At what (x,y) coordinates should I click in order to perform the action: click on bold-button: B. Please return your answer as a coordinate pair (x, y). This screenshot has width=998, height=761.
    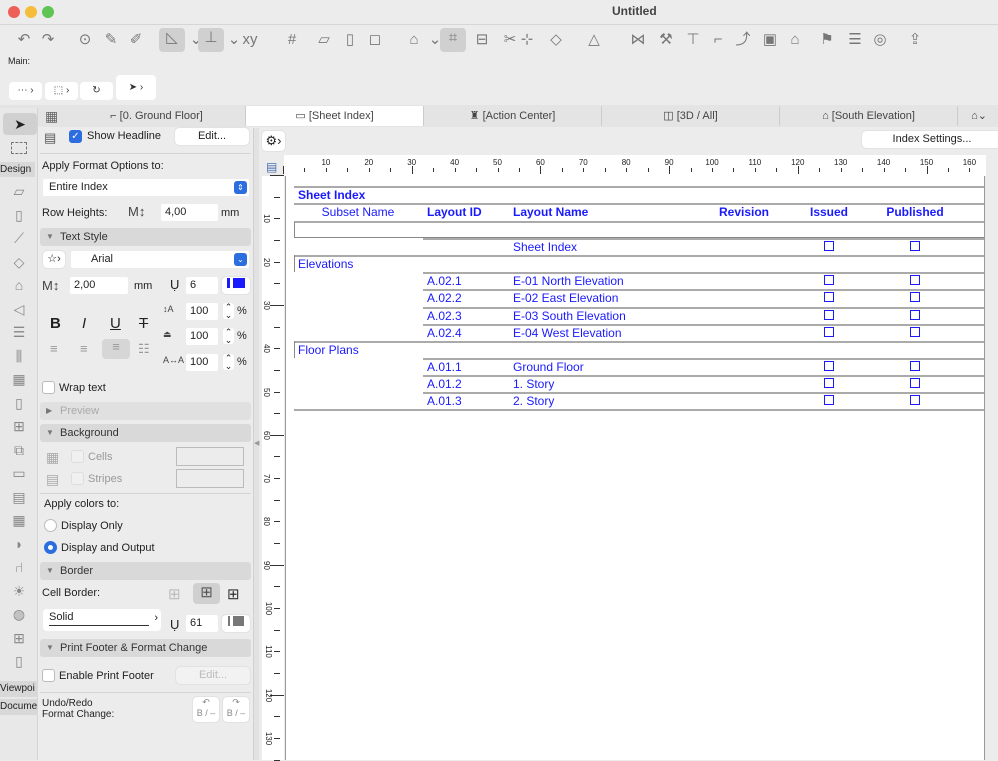
    Looking at the image, I should click on (55, 323).